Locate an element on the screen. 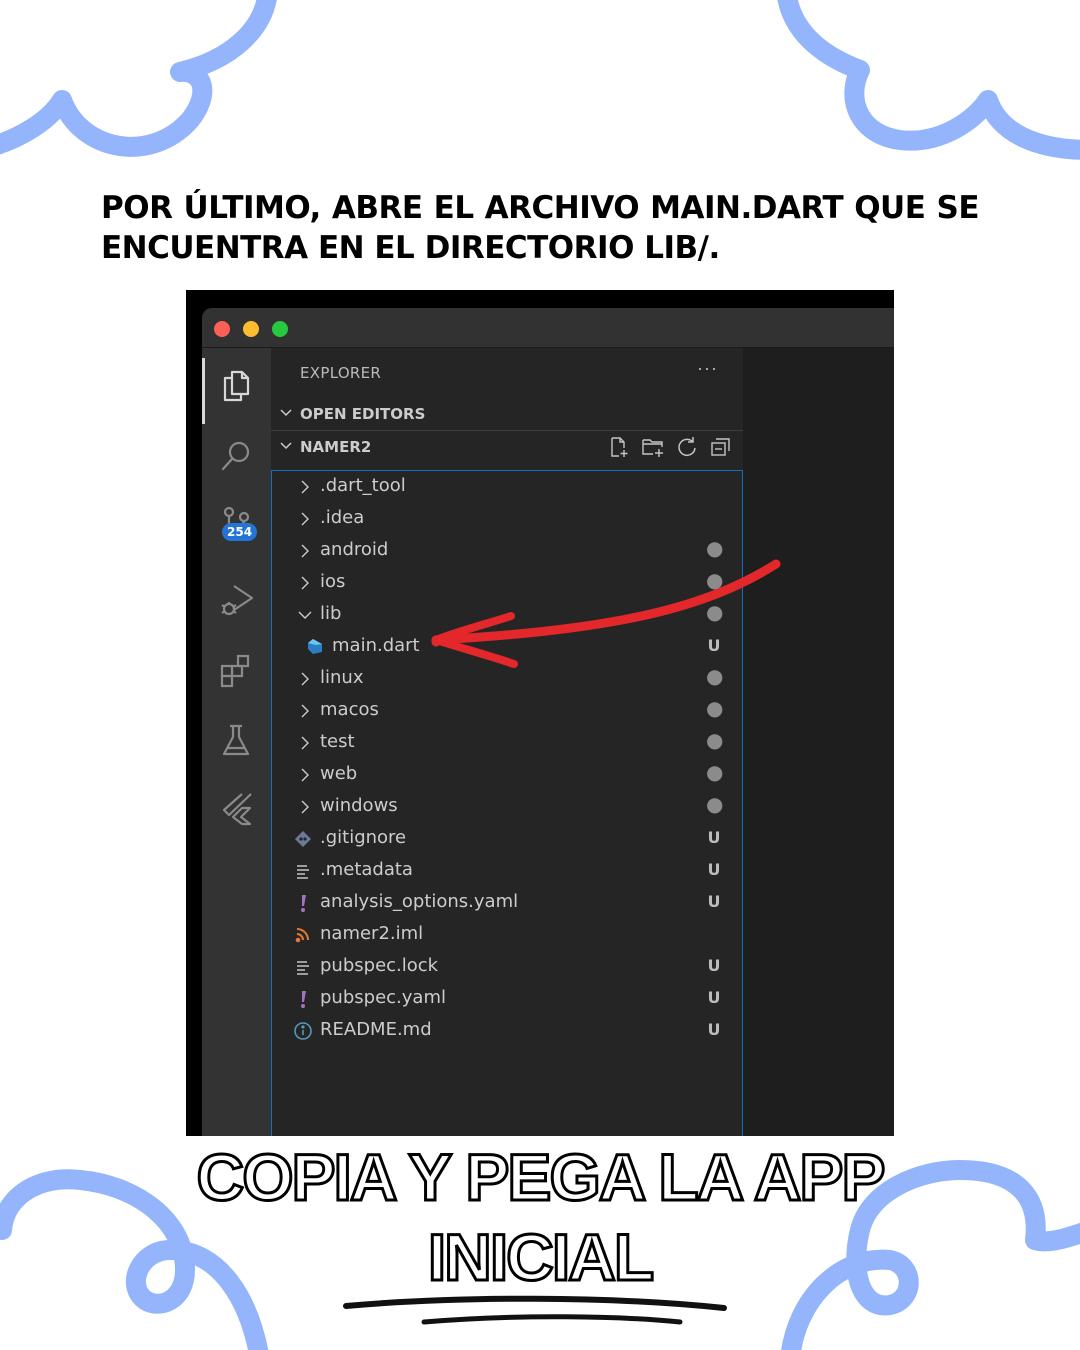 Image resolution: width=1080 pixels, height=1350 pixels. tree-item-label: macos is located at coordinates (349, 709).